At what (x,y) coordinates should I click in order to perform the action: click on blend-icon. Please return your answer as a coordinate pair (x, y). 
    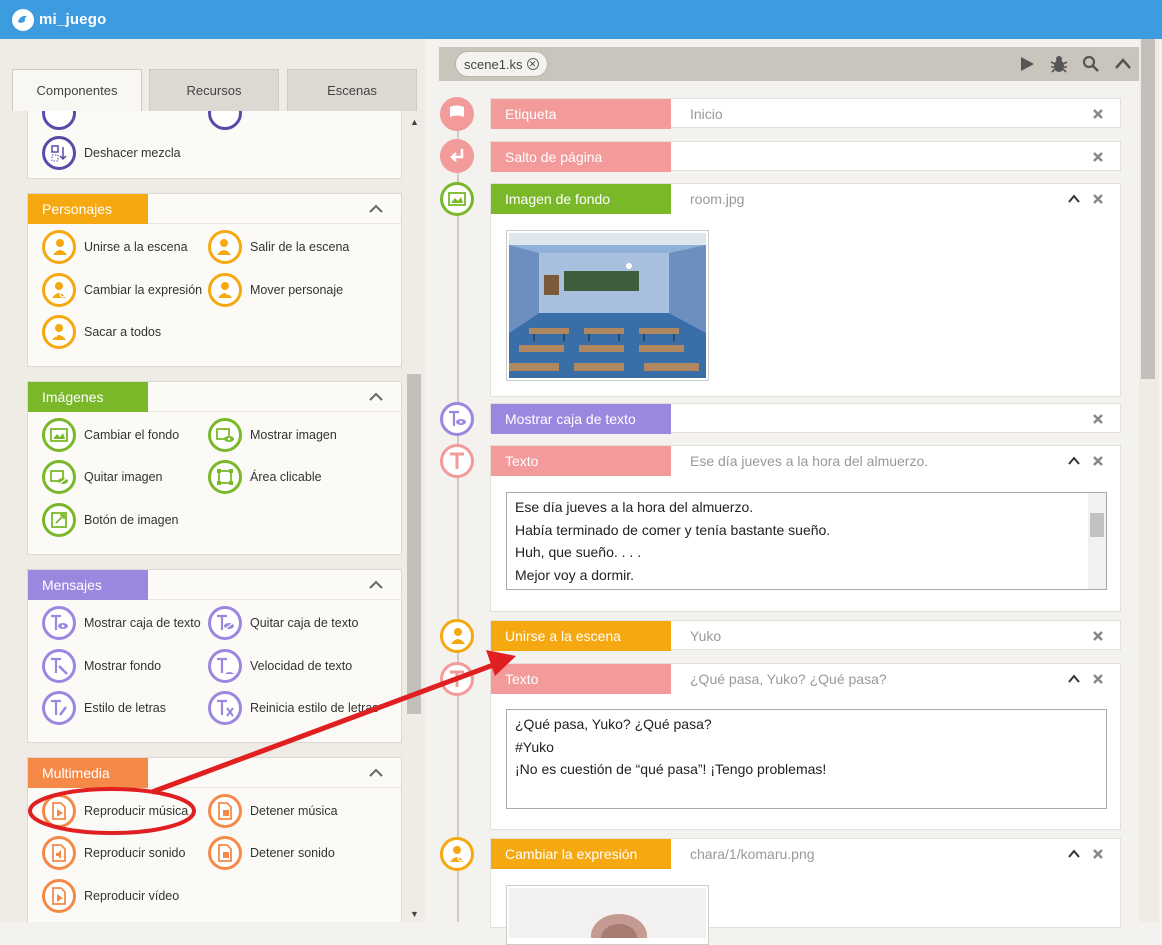
    Looking at the image, I should click on (59, 120).